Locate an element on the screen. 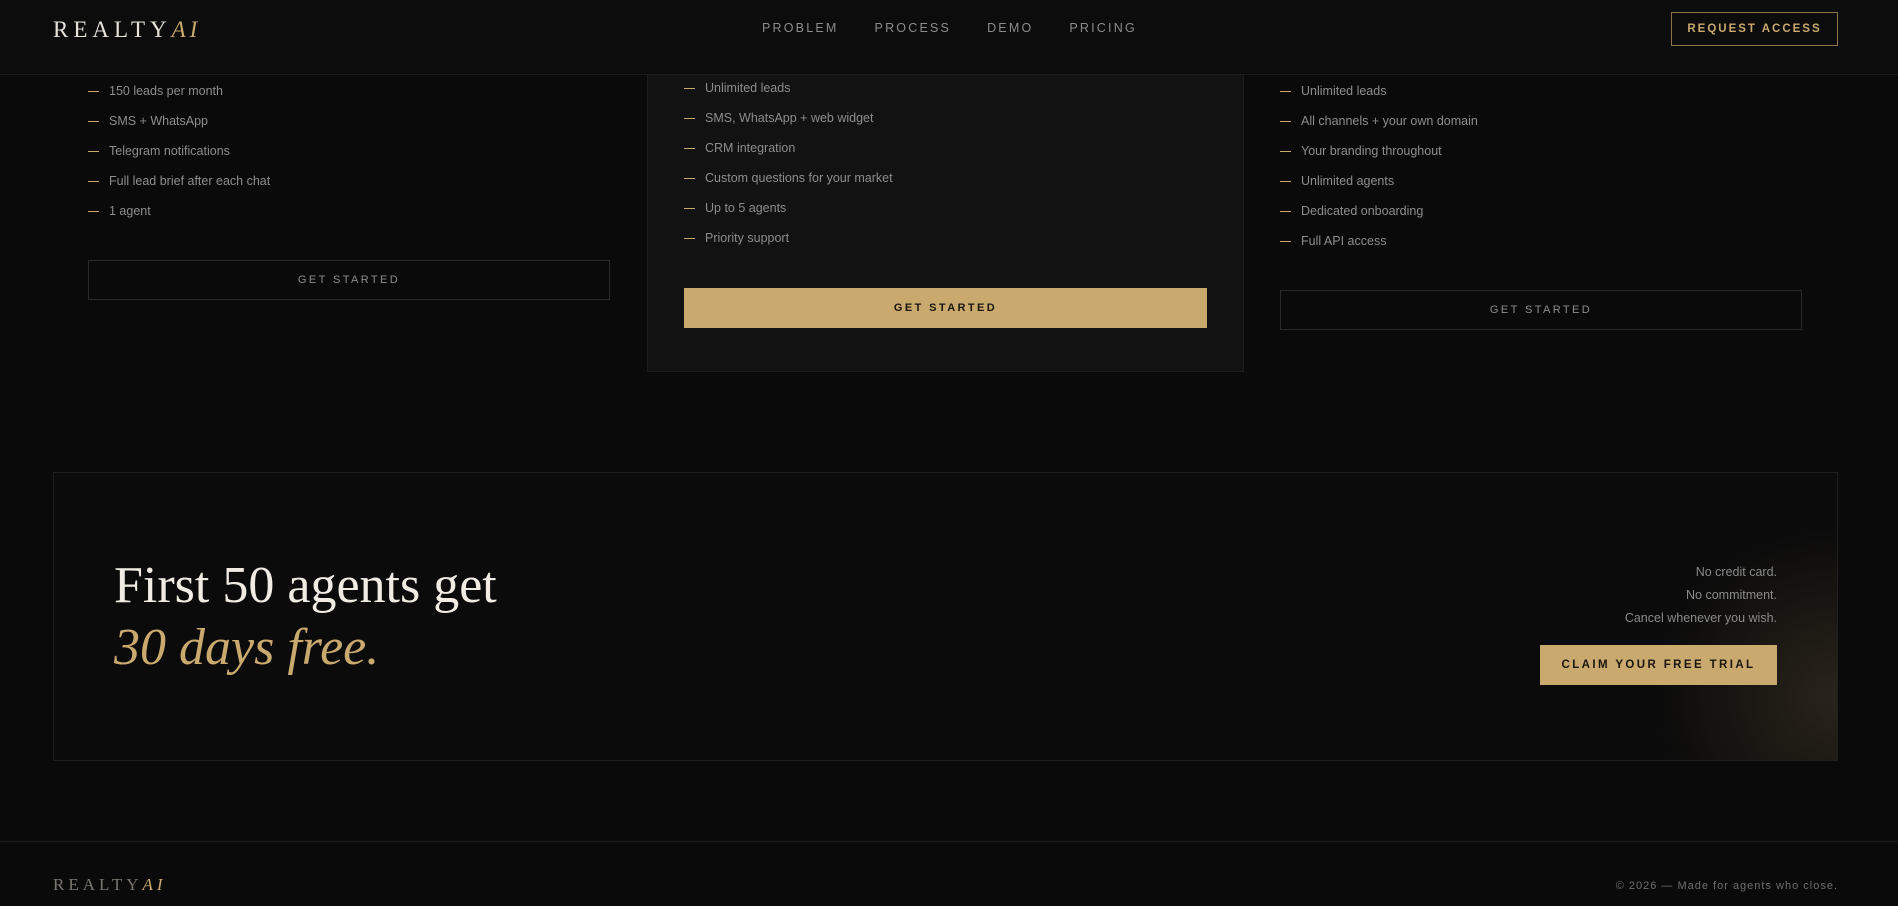  feature-text: CRM integration is located at coordinates (750, 148).